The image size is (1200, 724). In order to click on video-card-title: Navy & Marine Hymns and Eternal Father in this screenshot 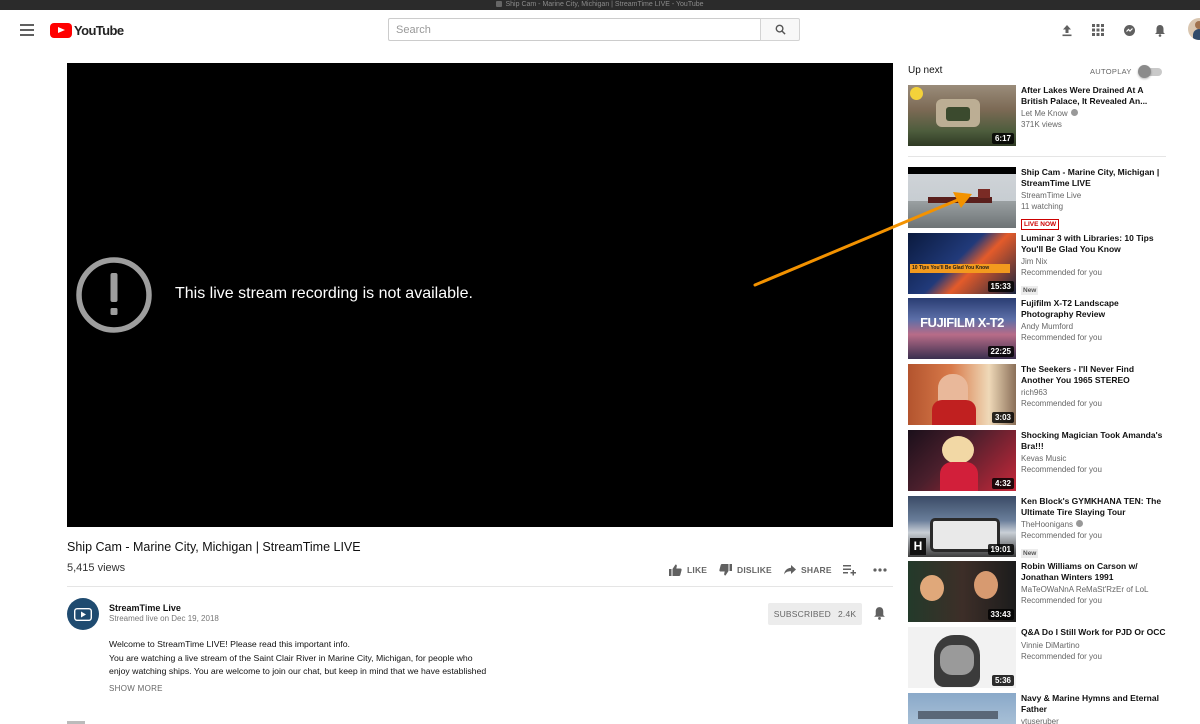, I will do `click(1093, 703)`.